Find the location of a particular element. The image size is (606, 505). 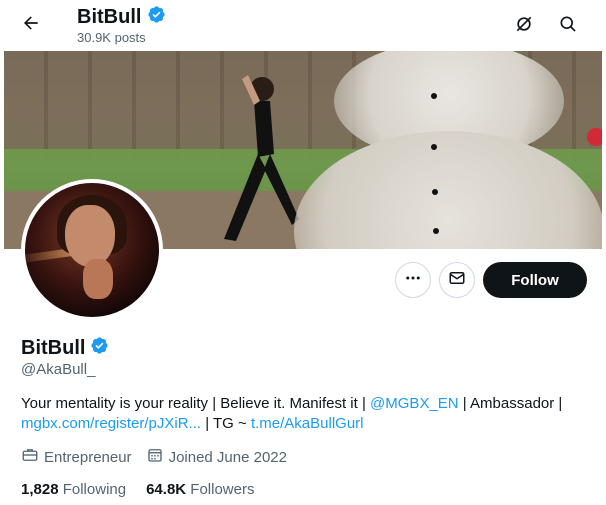

profile-meta: Entrepreneur Joined June 2022 is located at coordinates (161, 457).